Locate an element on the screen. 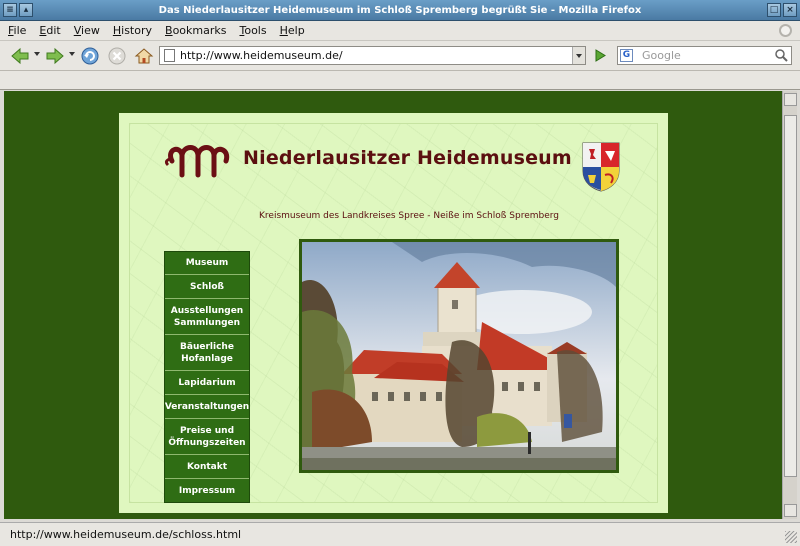  forward-arrow-icon is located at coordinates (55, 56).